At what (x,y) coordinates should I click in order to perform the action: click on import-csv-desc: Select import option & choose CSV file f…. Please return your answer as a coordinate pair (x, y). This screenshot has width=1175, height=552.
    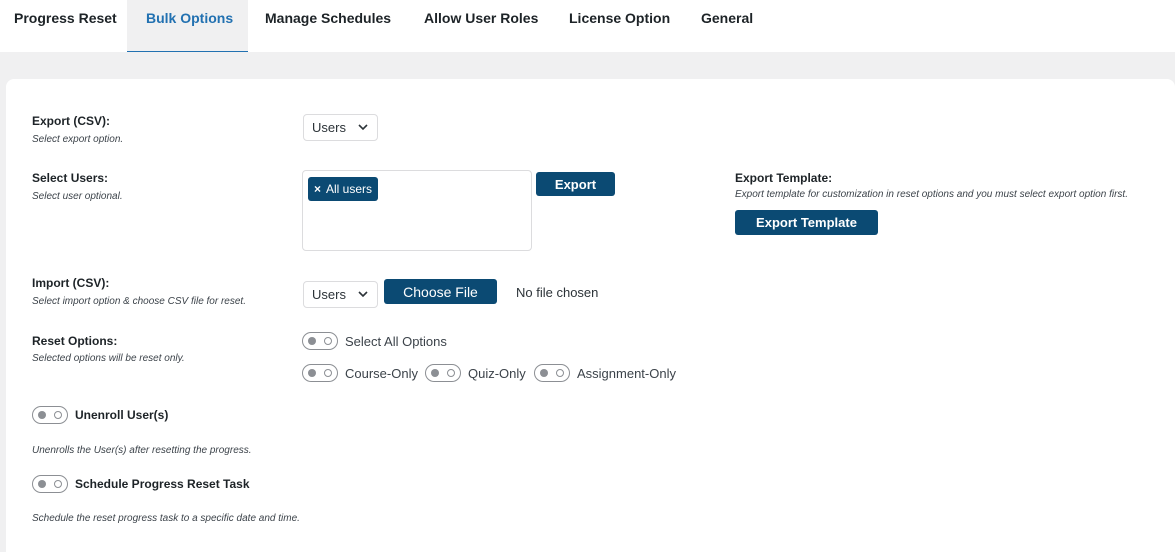
    Looking at the image, I should click on (139, 301).